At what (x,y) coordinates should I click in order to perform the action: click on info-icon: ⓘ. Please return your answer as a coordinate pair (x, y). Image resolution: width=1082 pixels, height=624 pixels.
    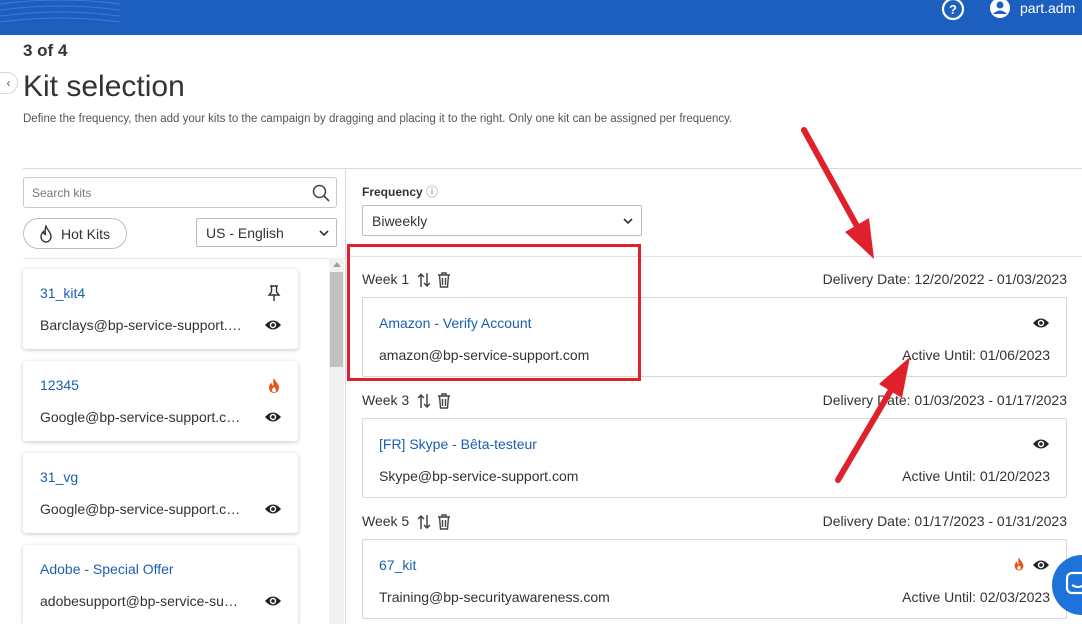
    Looking at the image, I should click on (432, 192).